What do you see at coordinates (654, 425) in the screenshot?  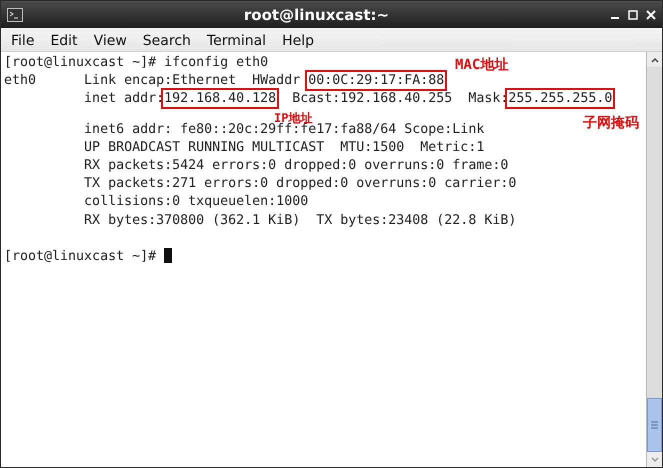 I see `grip-icon` at bounding box center [654, 425].